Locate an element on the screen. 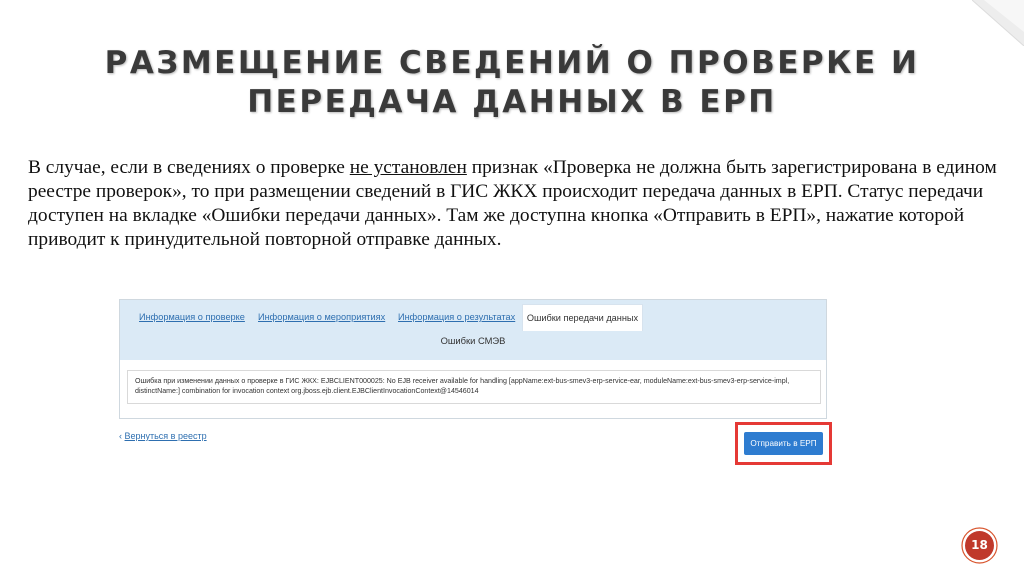 The height and width of the screenshot is (574, 1024). tab-inspection-info: Информация о проверке is located at coordinates (192, 317).